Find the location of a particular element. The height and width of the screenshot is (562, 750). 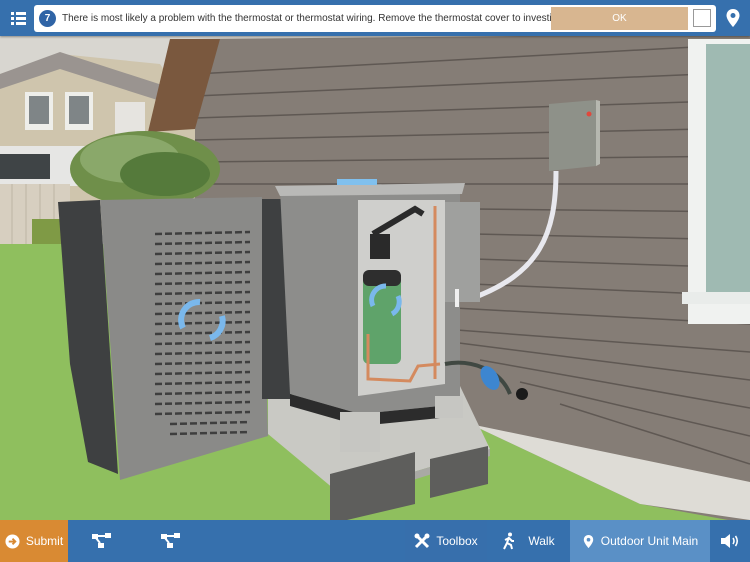

toolbox-button: Toolbox is located at coordinates (446, 541).